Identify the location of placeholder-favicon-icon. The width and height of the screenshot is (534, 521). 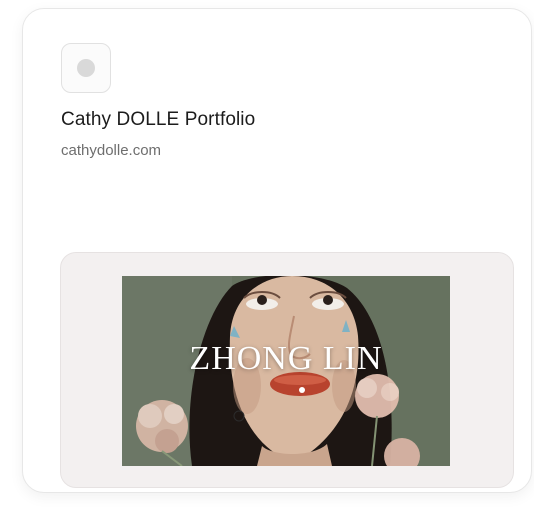
(86, 68).